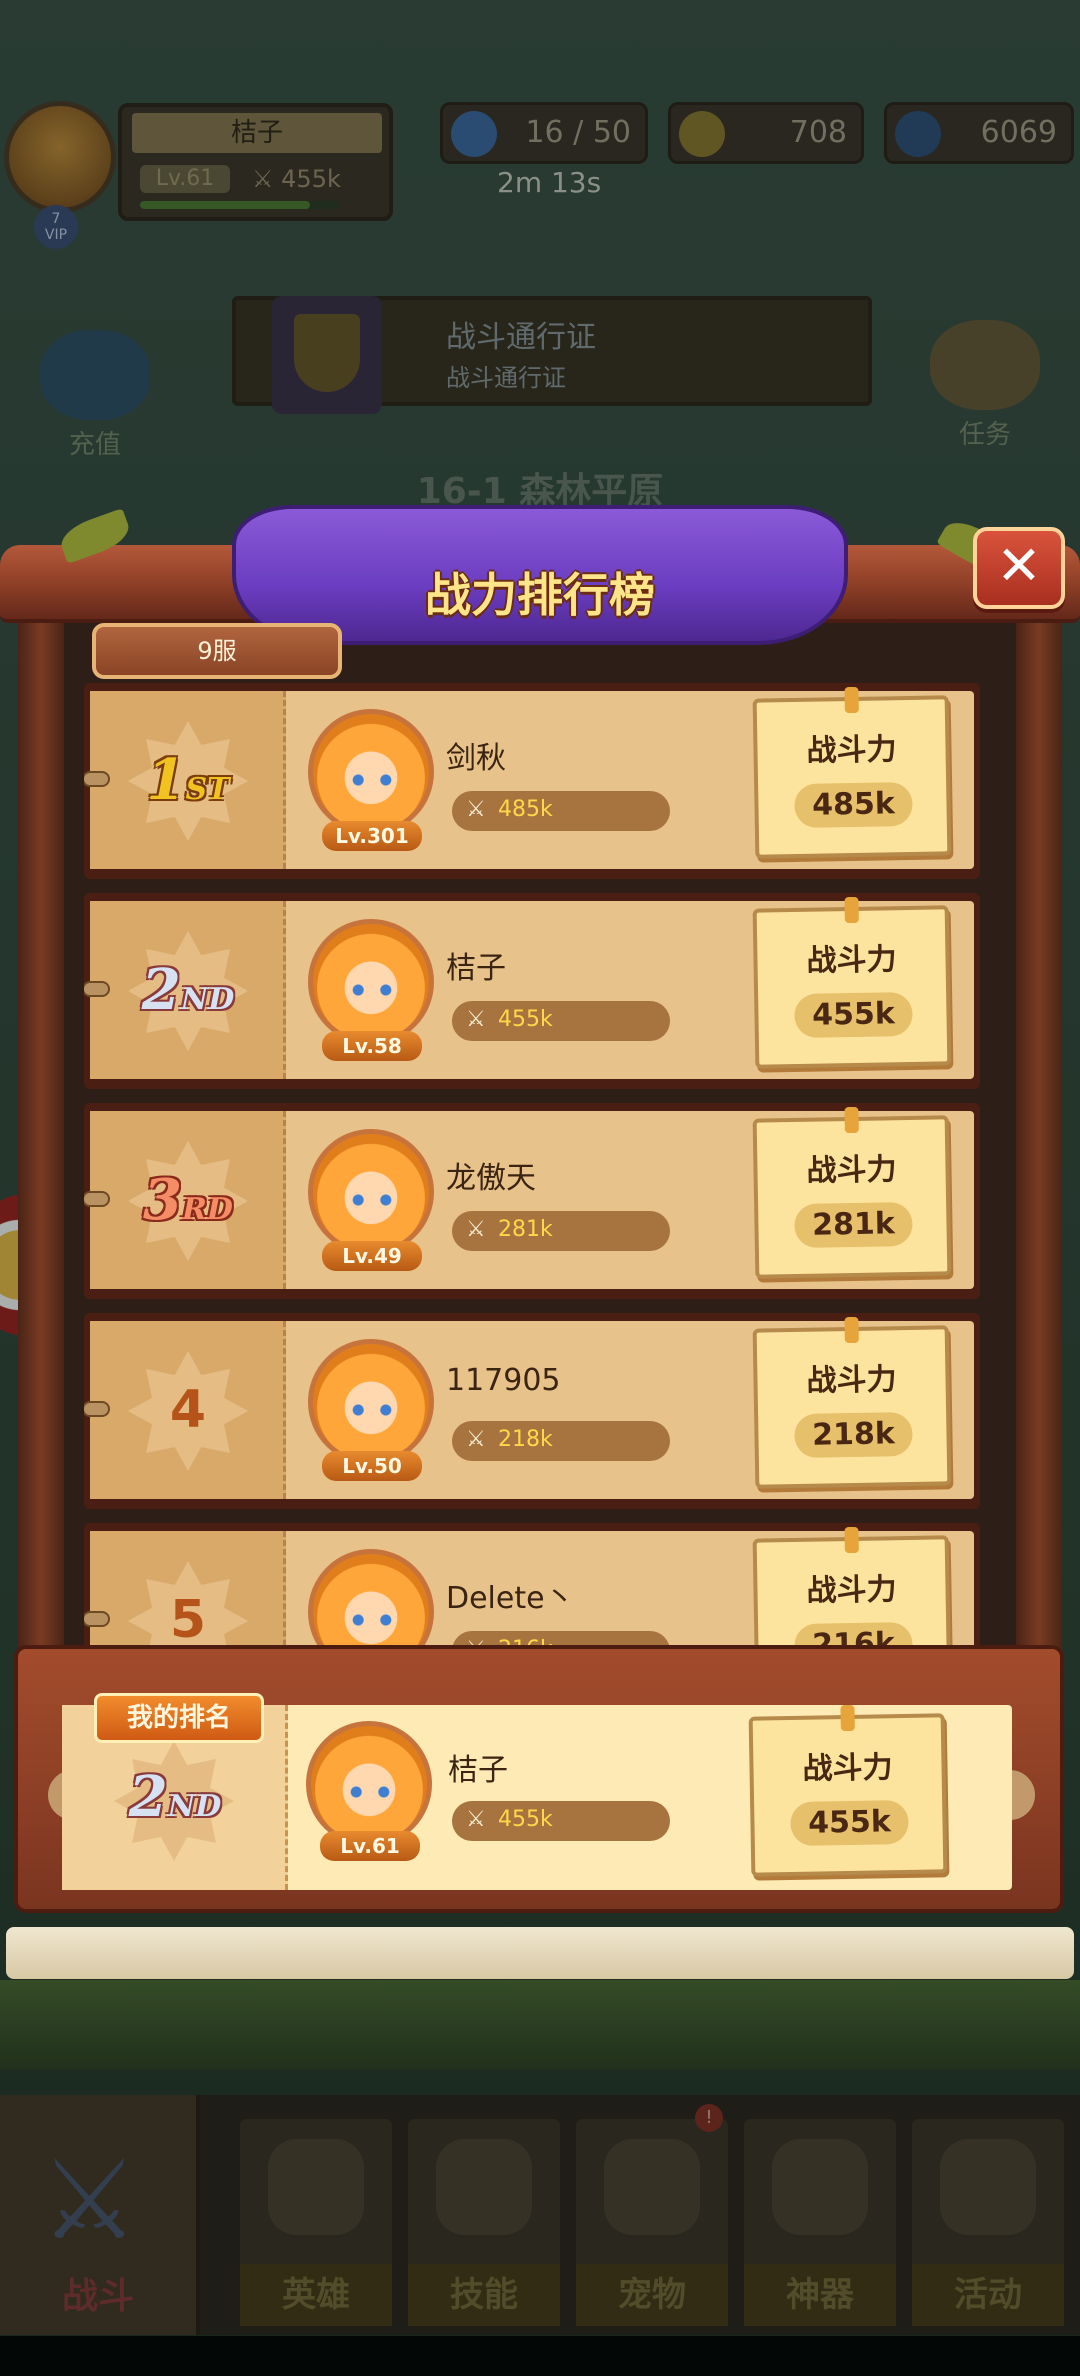  What do you see at coordinates (372, 1466) in the screenshot?
I see `player-level-tag: Lv.50` at bounding box center [372, 1466].